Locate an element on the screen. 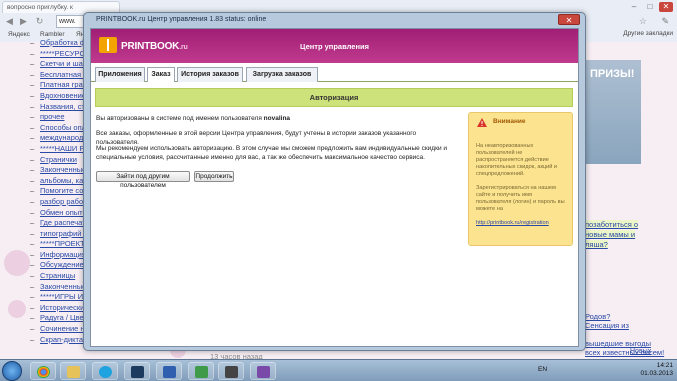 The image size is (677, 381). right-link: Родов? is located at coordinates (597, 316).